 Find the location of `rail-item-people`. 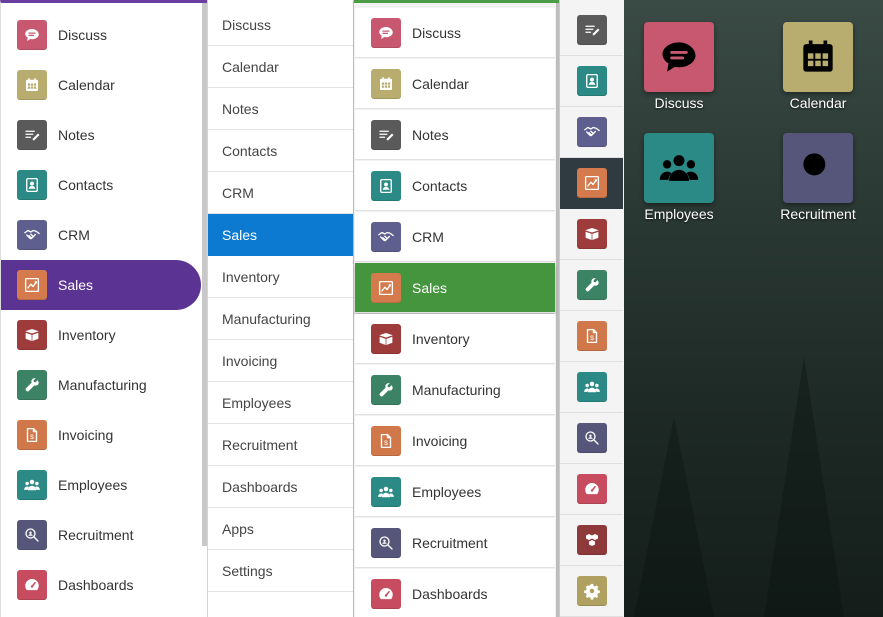

rail-item-people is located at coordinates (591, 387).